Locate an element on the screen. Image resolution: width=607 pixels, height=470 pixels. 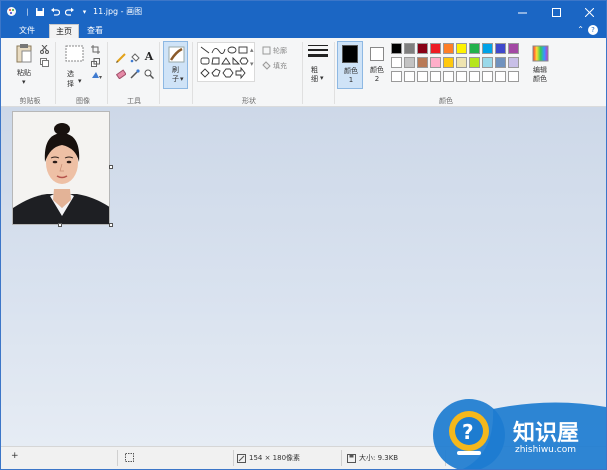
crop-icon is located at coordinates (95, 49).